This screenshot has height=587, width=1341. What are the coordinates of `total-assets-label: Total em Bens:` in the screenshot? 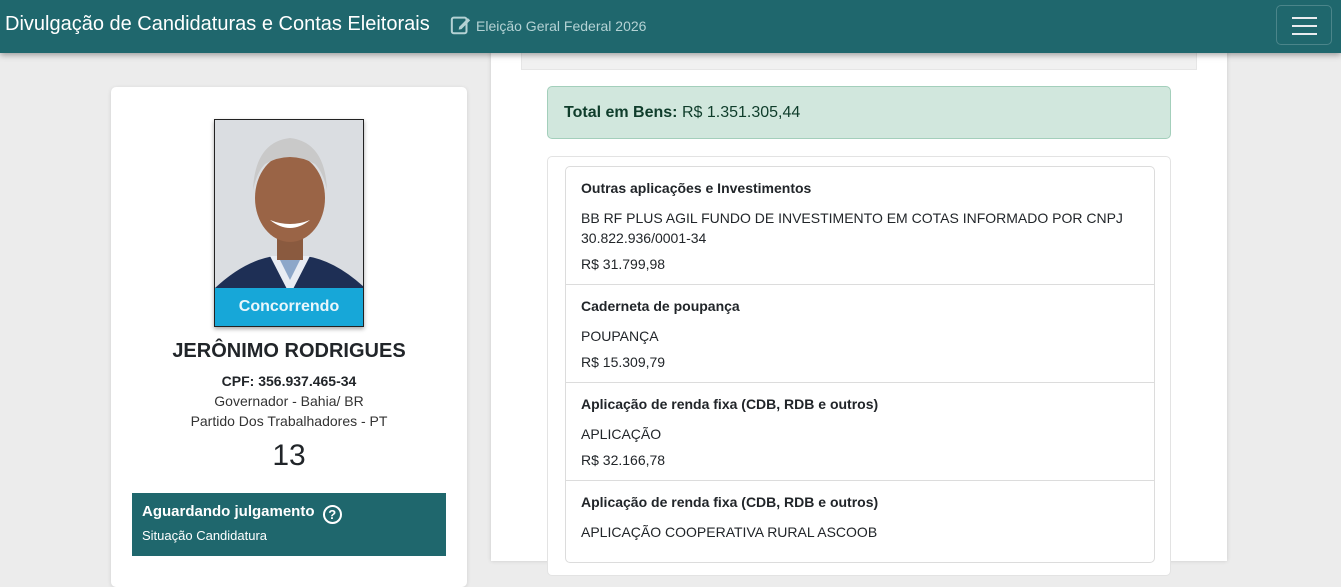 It's located at (621, 112).